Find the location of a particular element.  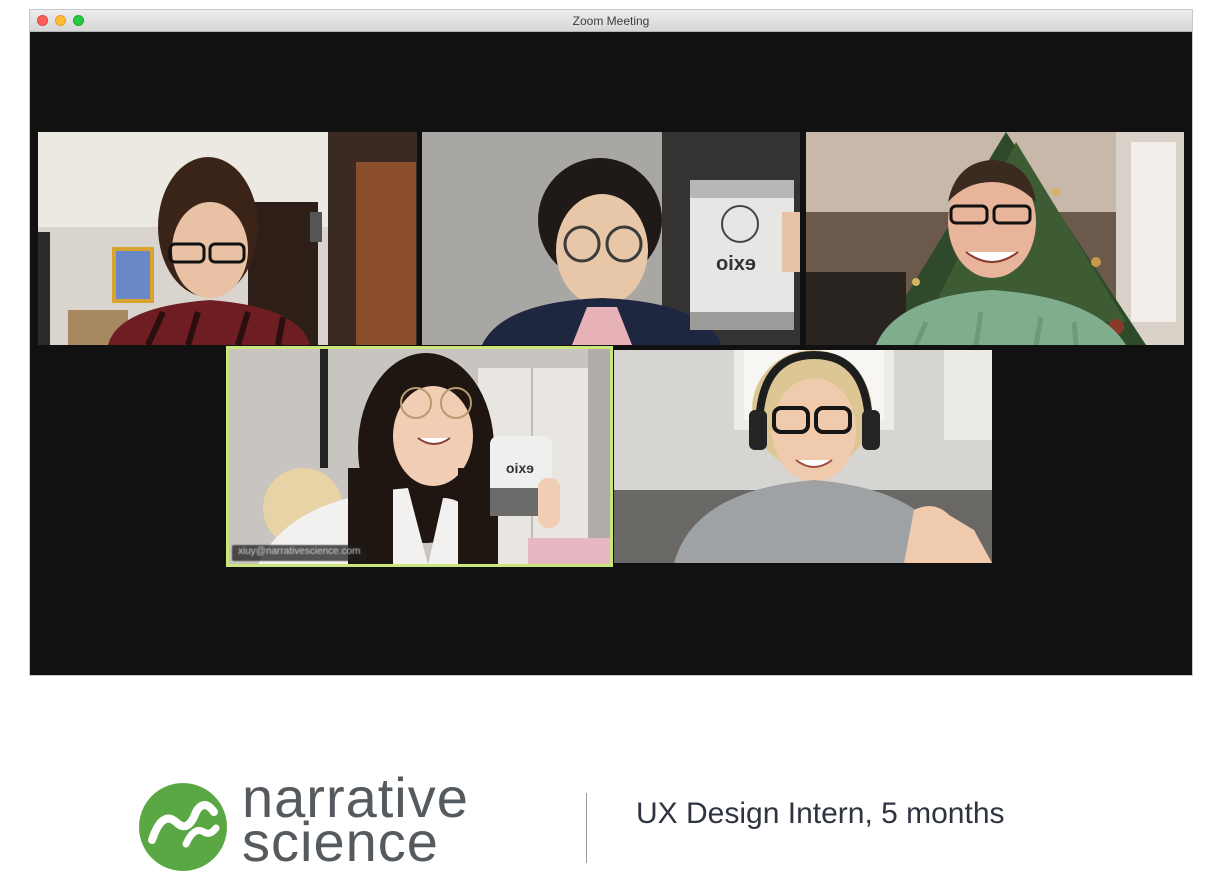

logo-text-science: science is located at coordinates (340, 841).